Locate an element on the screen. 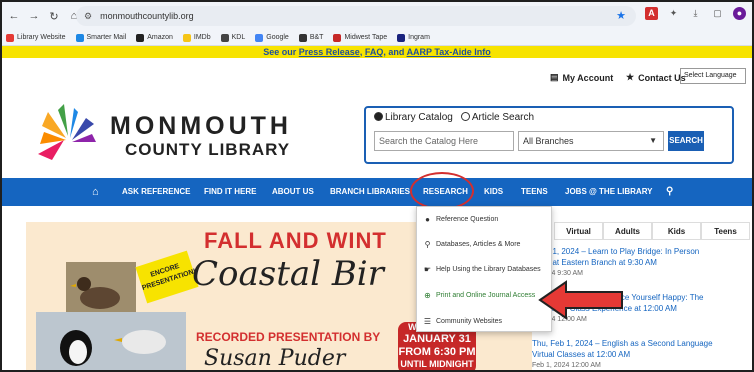 Image resolution: width=754 pixels, height=372 pixels. bookmark-label: Library Website is located at coordinates (41, 37).